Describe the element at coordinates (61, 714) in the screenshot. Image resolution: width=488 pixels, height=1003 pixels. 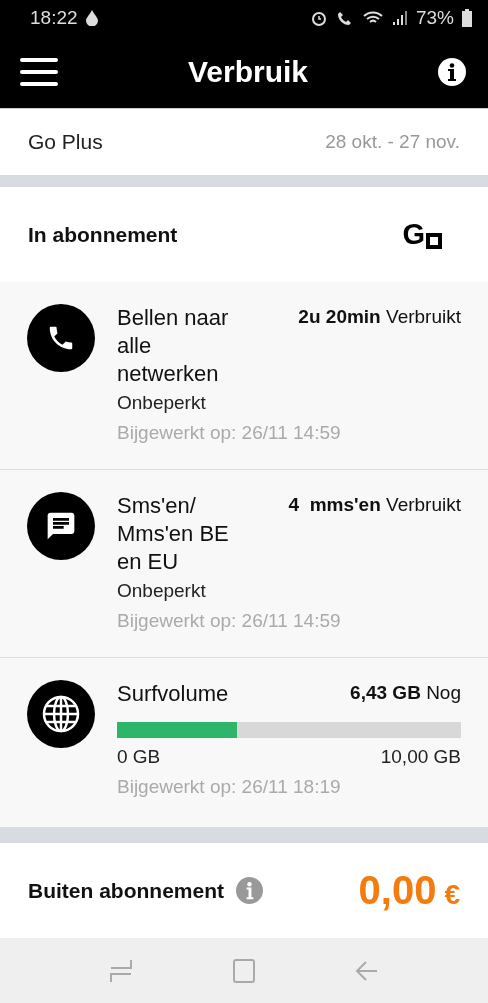
I see `globe-icon` at that location.